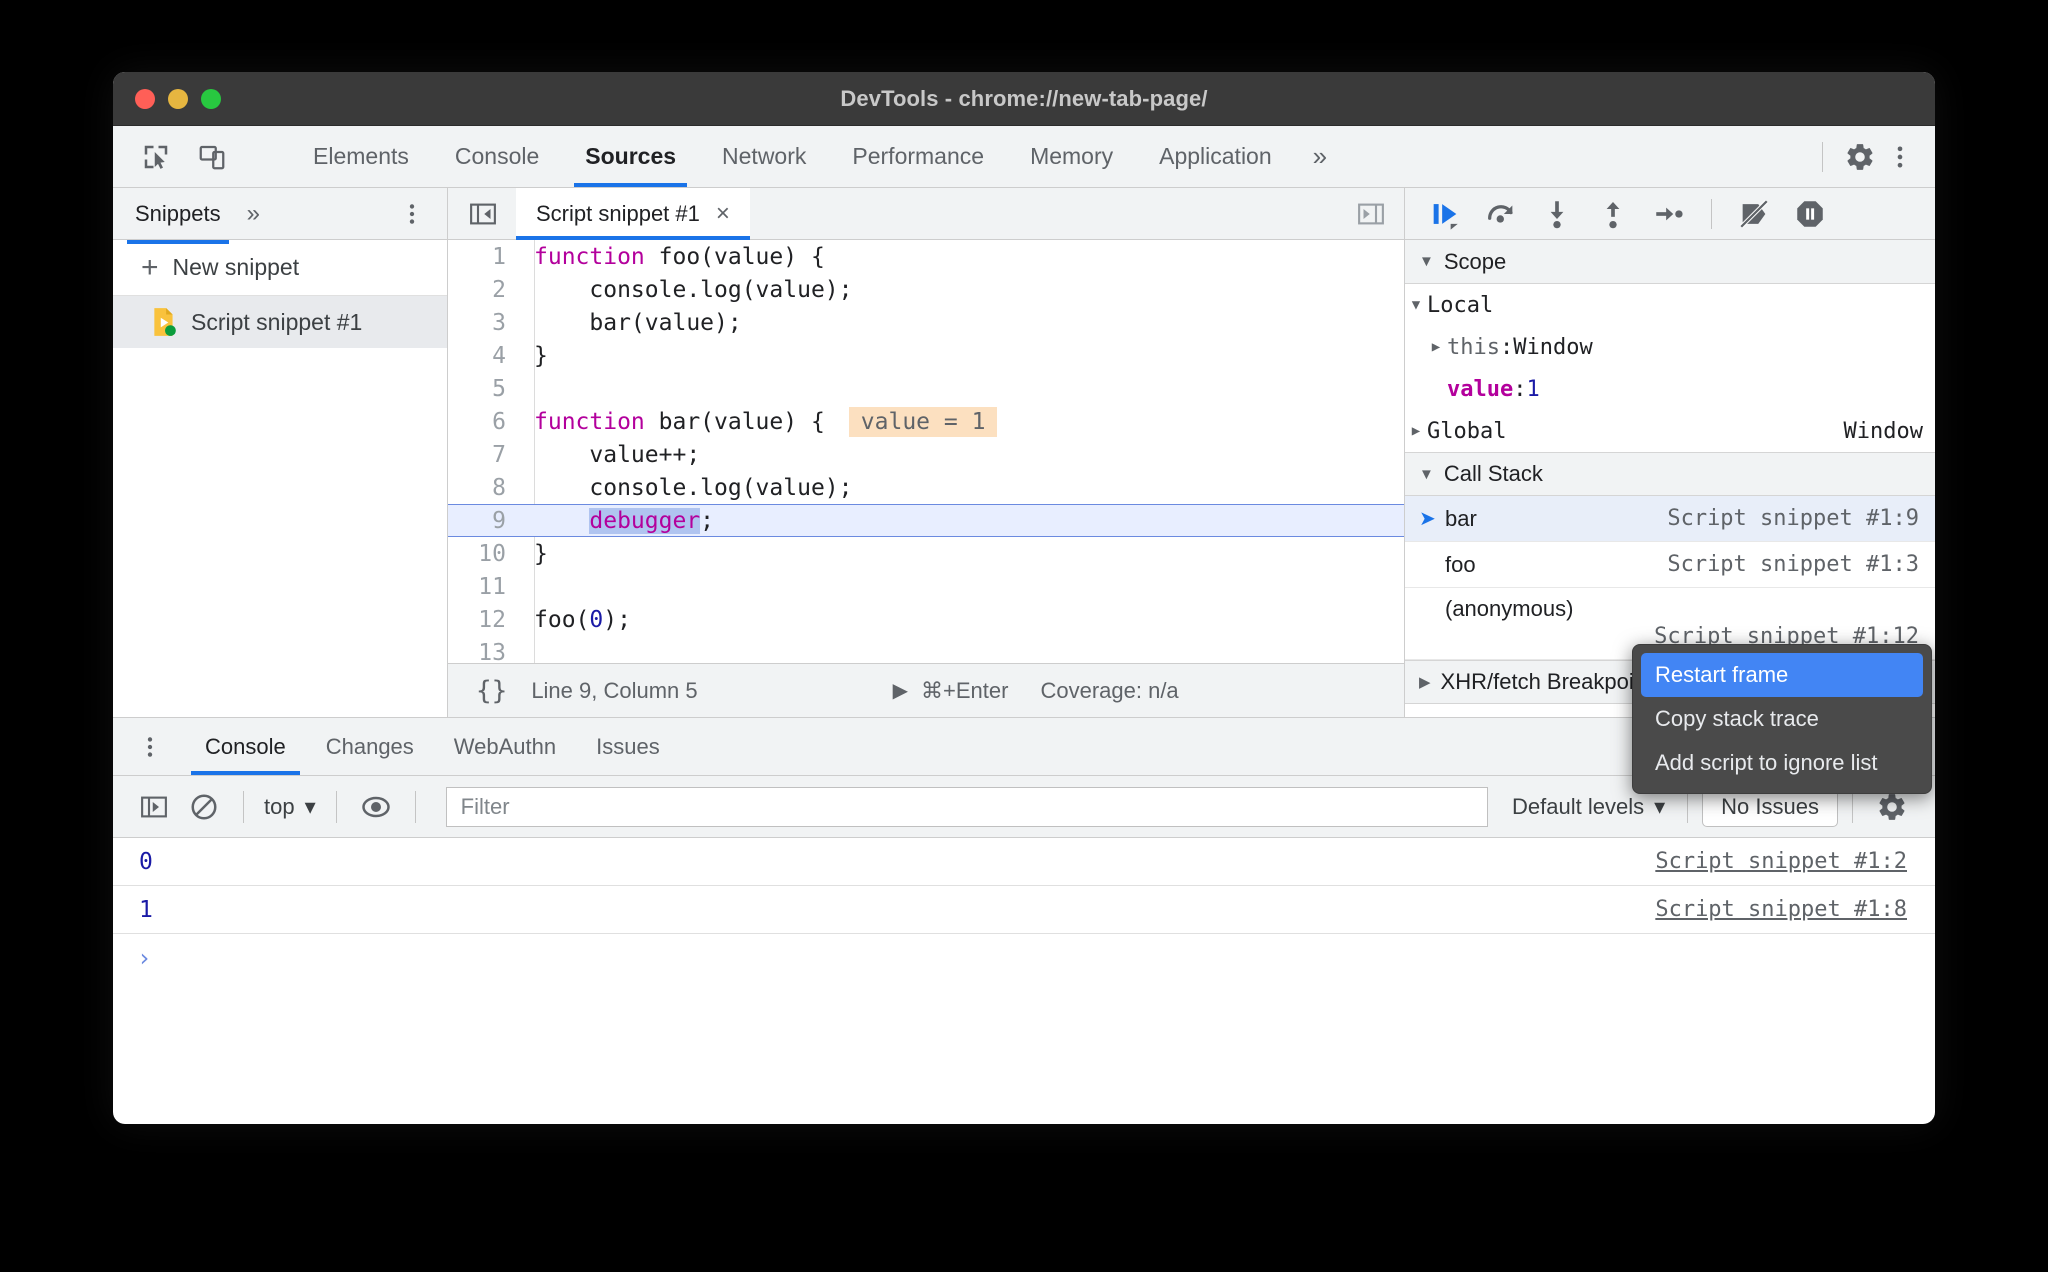 This screenshot has height=1272, width=2048. I want to click on pause-on-exceptions-icon, so click(1810, 214).